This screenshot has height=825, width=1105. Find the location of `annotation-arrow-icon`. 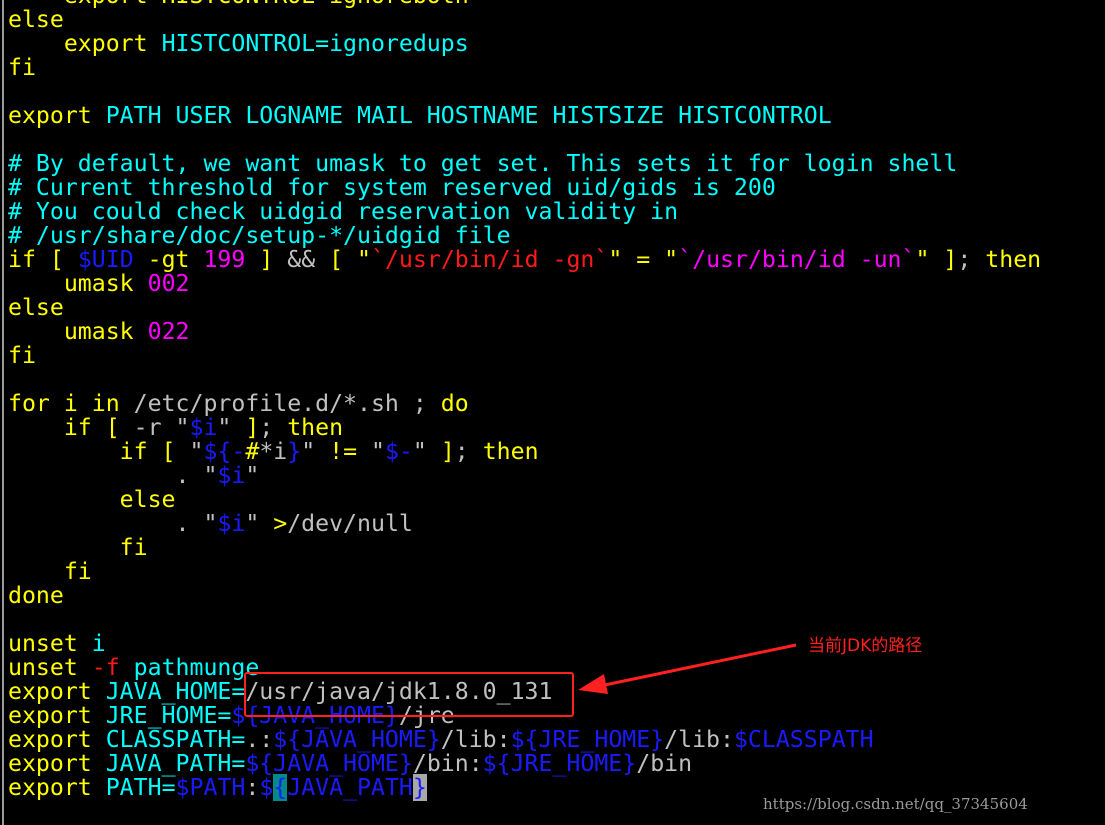

annotation-arrow-icon is located at coordinates (687, 668).